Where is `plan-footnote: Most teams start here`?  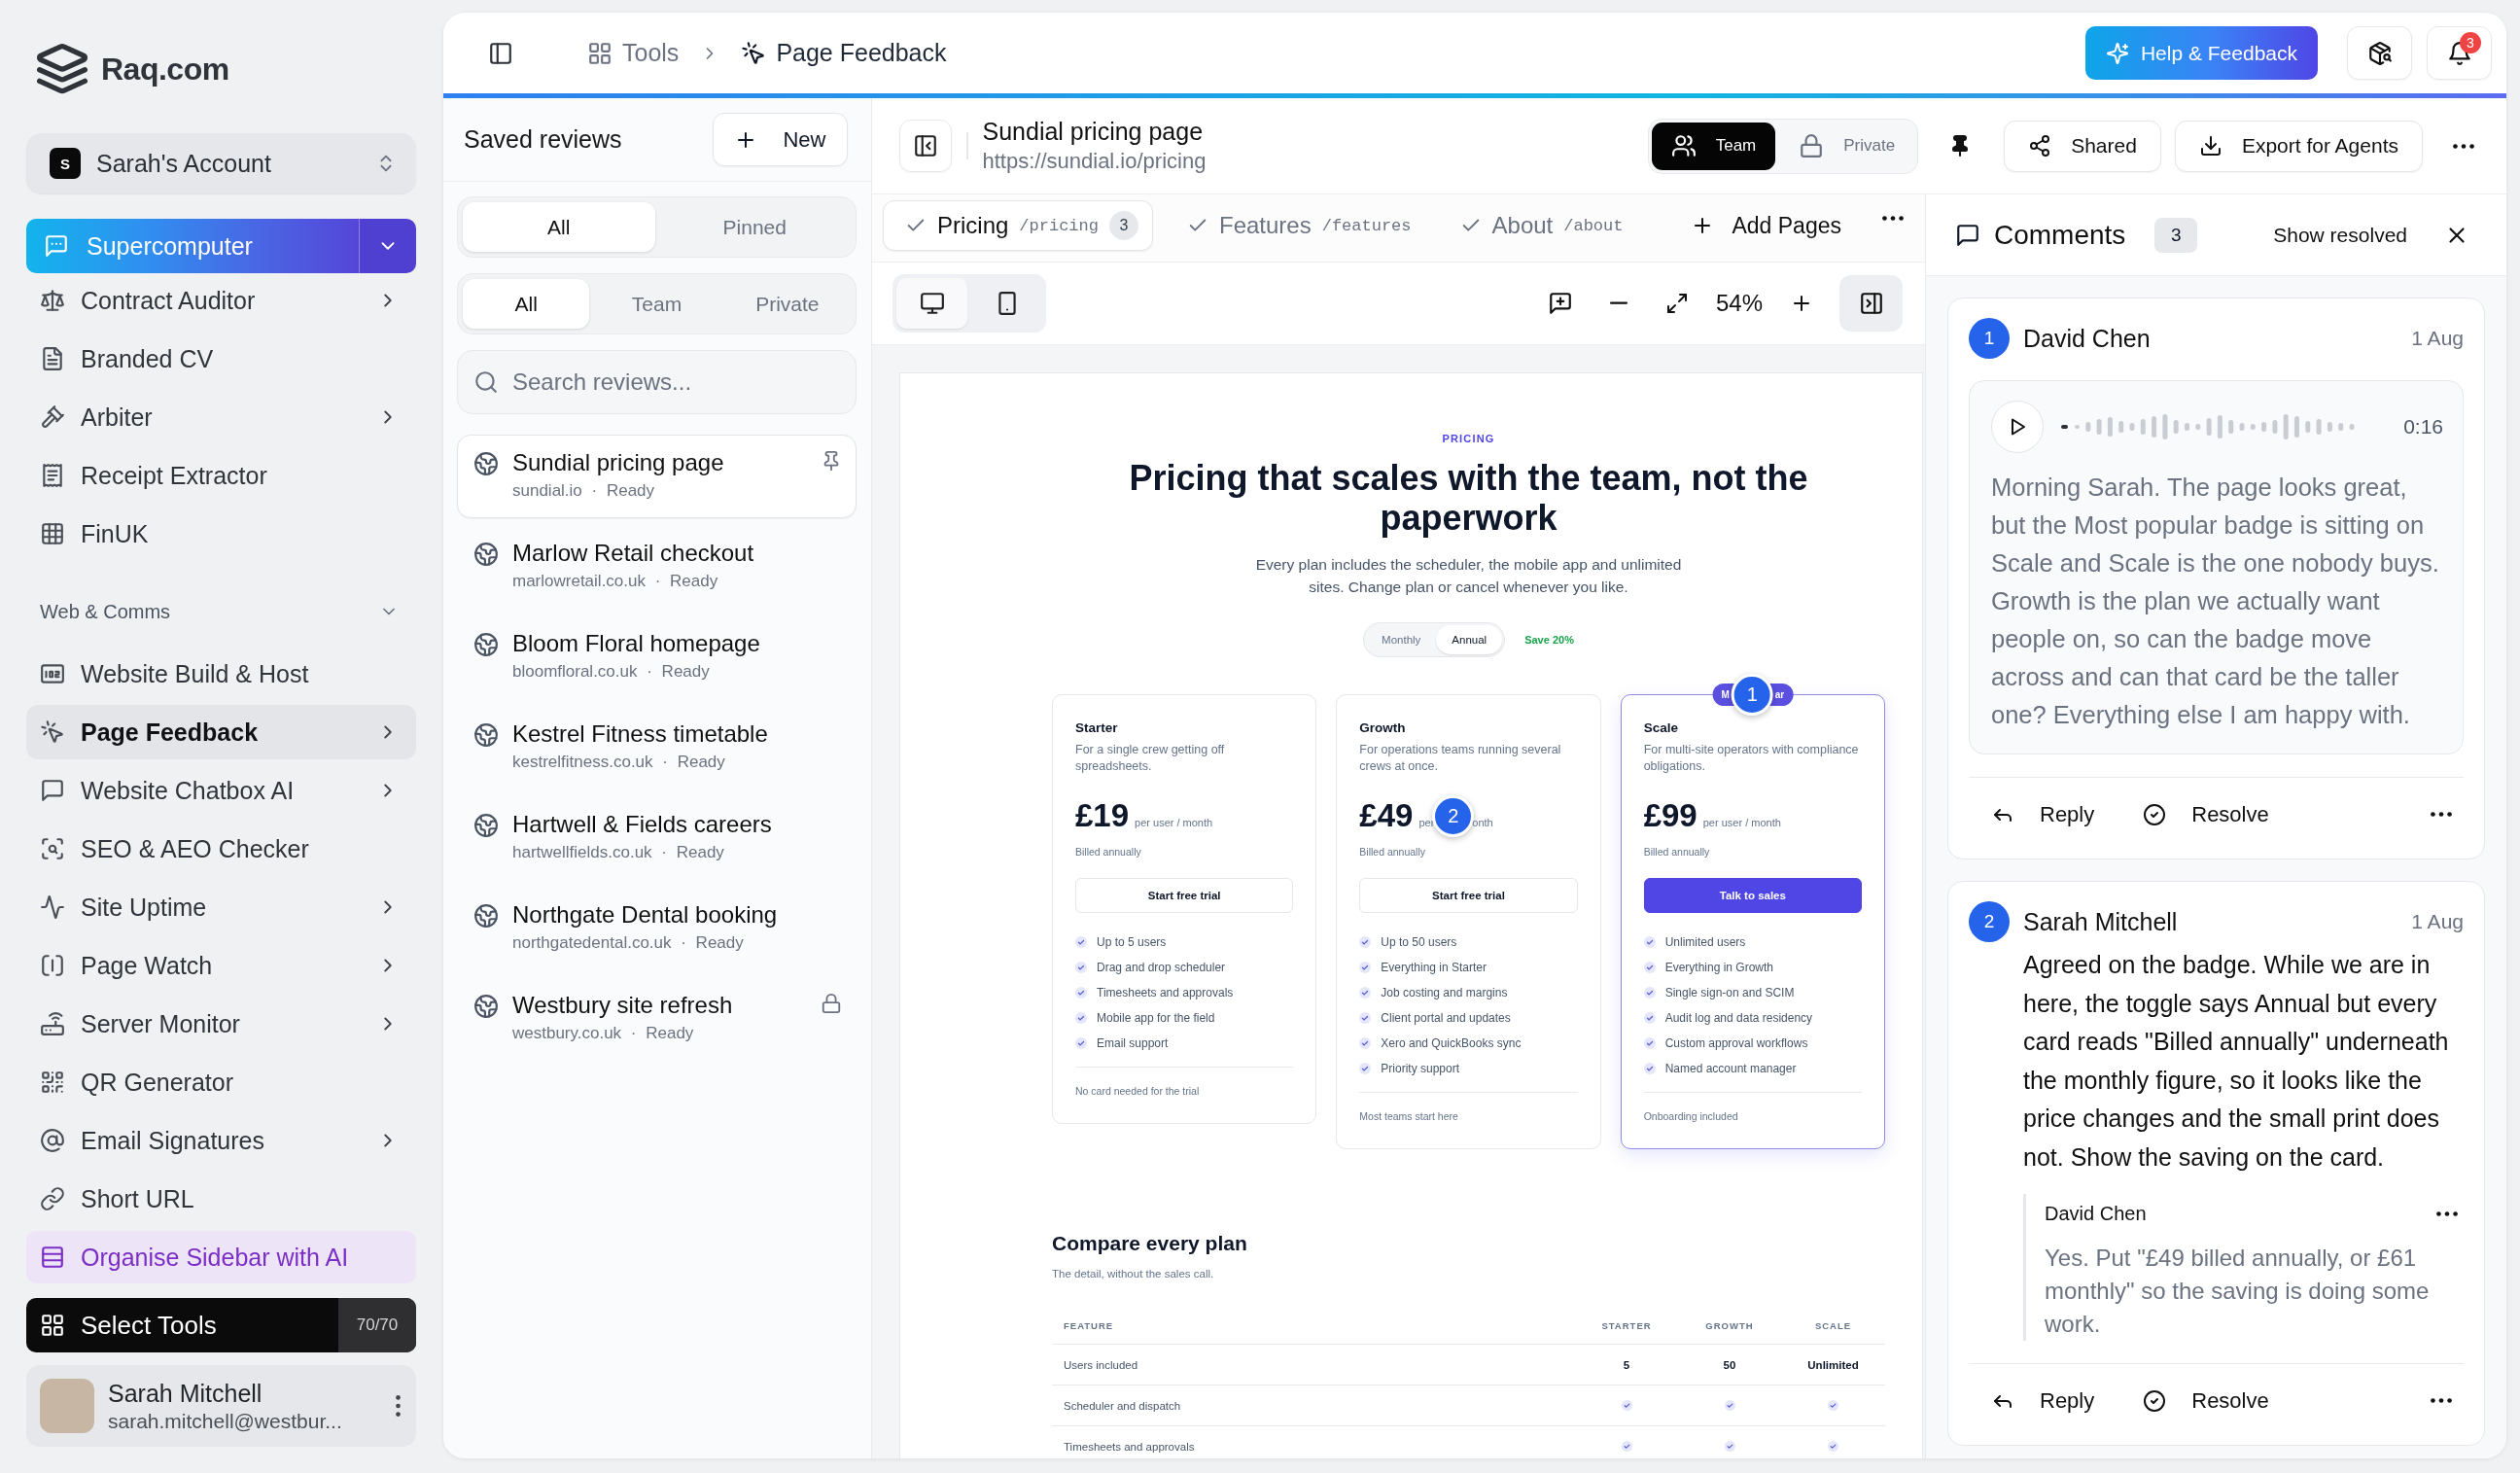
plan-footnote: Most teams start here is located at coordinates (1409, 1116).